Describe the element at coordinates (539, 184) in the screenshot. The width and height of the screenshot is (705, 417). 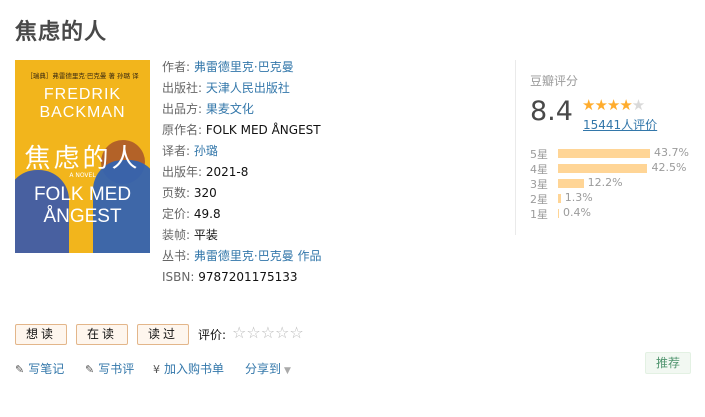
I see `rating-bar-label: 3星` at that location.